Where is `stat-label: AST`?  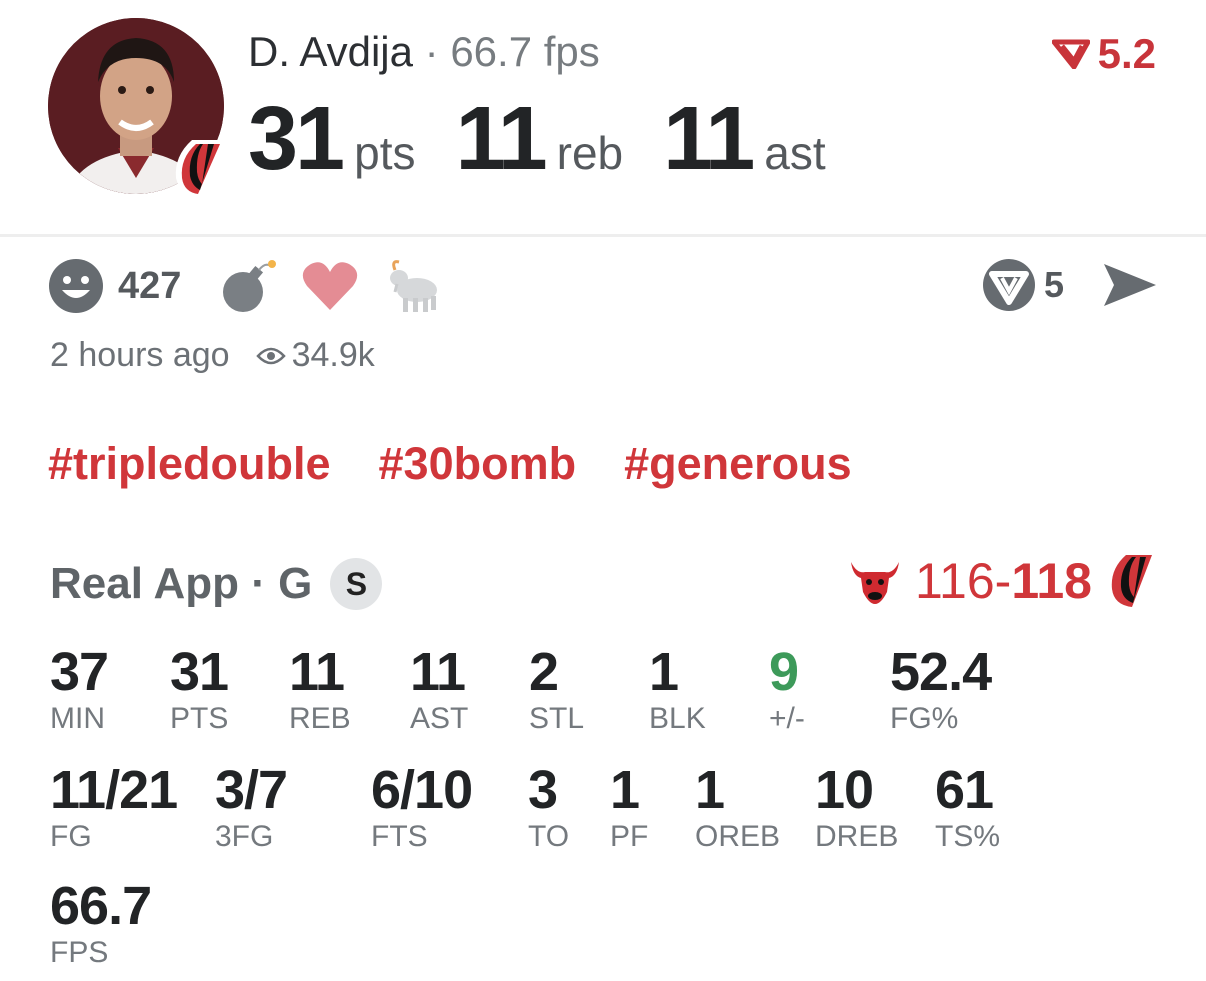
stat-label: AST is located at coordinates (439, 718).